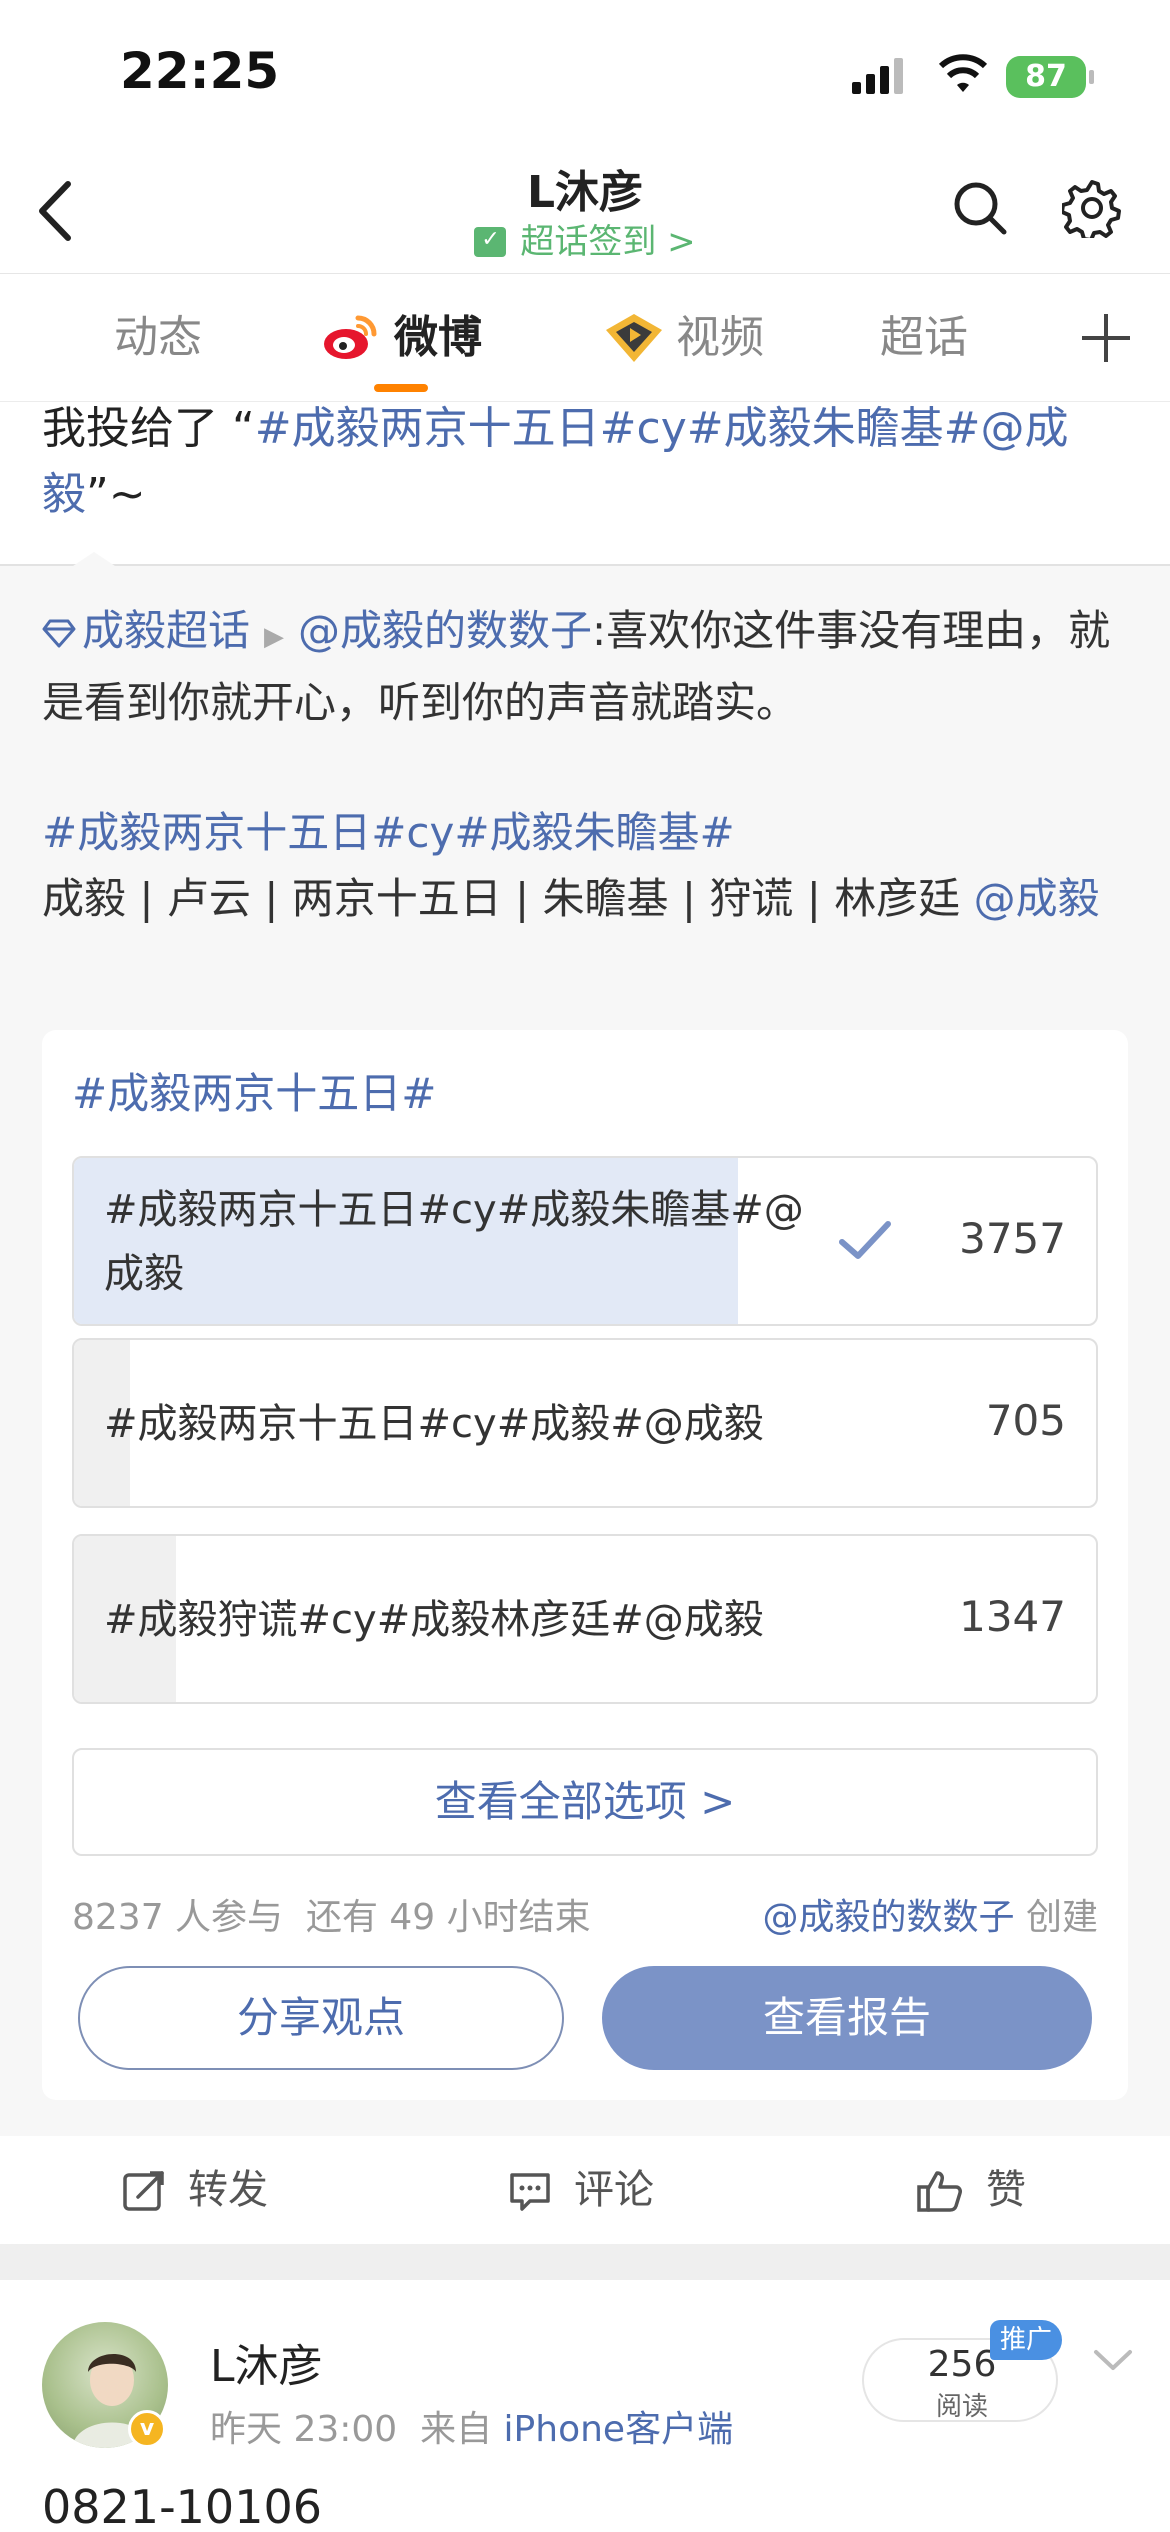 This screenshot has height=2532, width=1170. I want to click on checkmark-icon, so click(865, 1240).